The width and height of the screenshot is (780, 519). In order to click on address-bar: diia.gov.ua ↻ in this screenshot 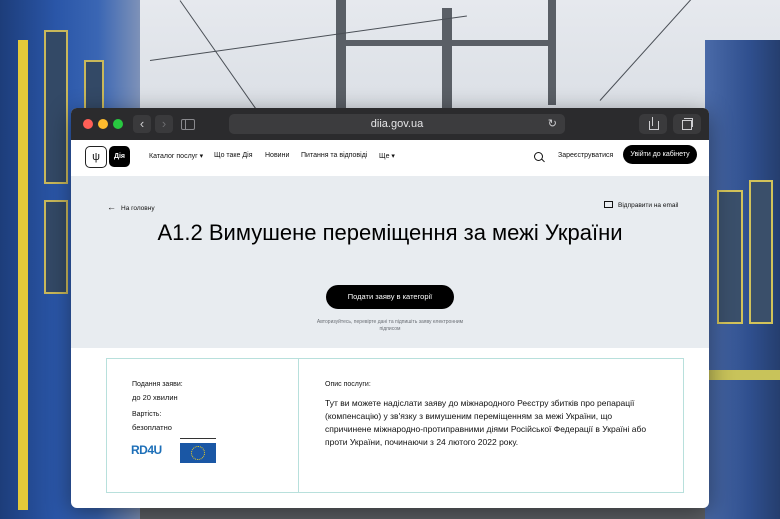, I will do `click(397, 124)`.